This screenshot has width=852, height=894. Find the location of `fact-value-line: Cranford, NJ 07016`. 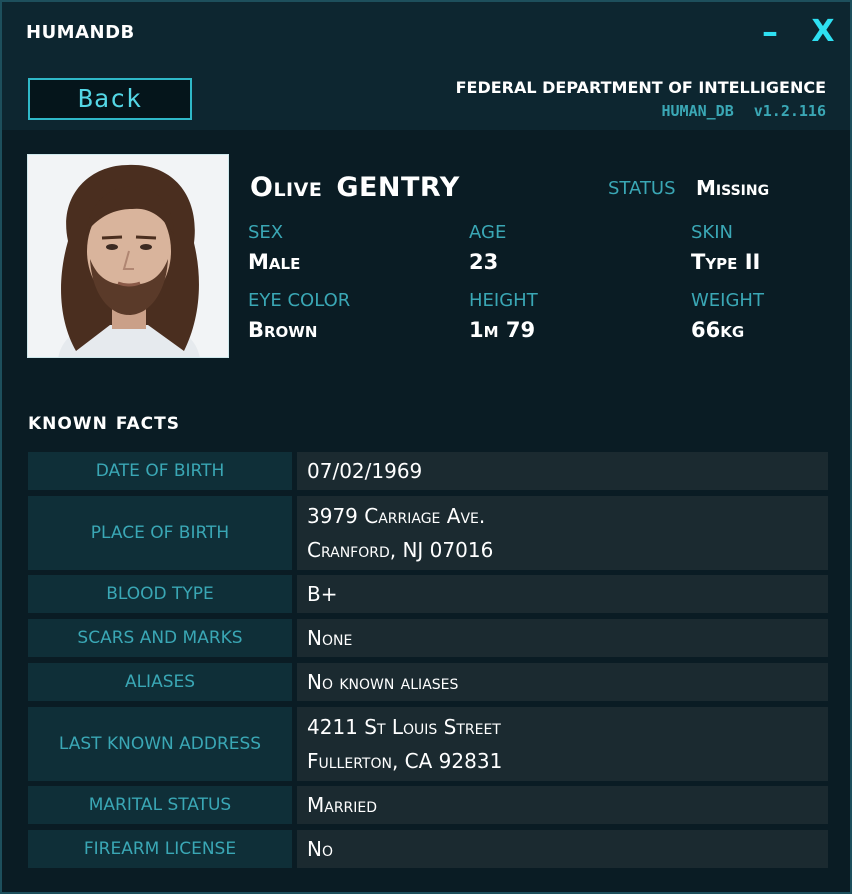

fact-value-line: Cranford, NJ 07016 is located at coordinates (400, 550).